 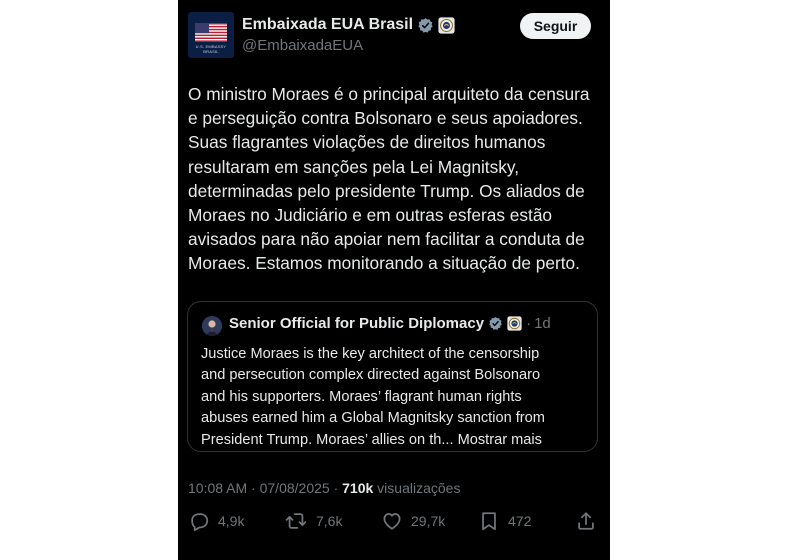 I want to click on action-bar: 4,9k 7,6k 29,7k 472, so click(x=394, y=524).